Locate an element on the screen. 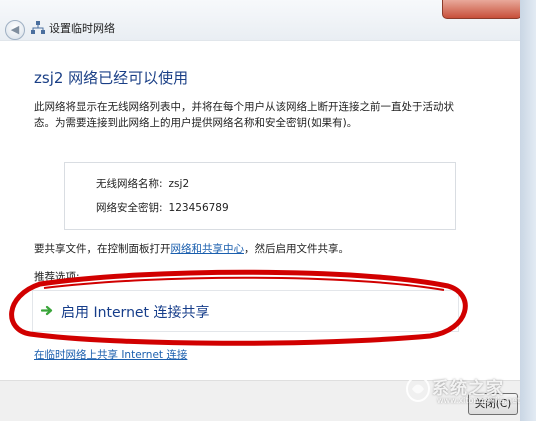  network-sharing-center-link: 网络和共享中心 is located at coordinates (208, 249).